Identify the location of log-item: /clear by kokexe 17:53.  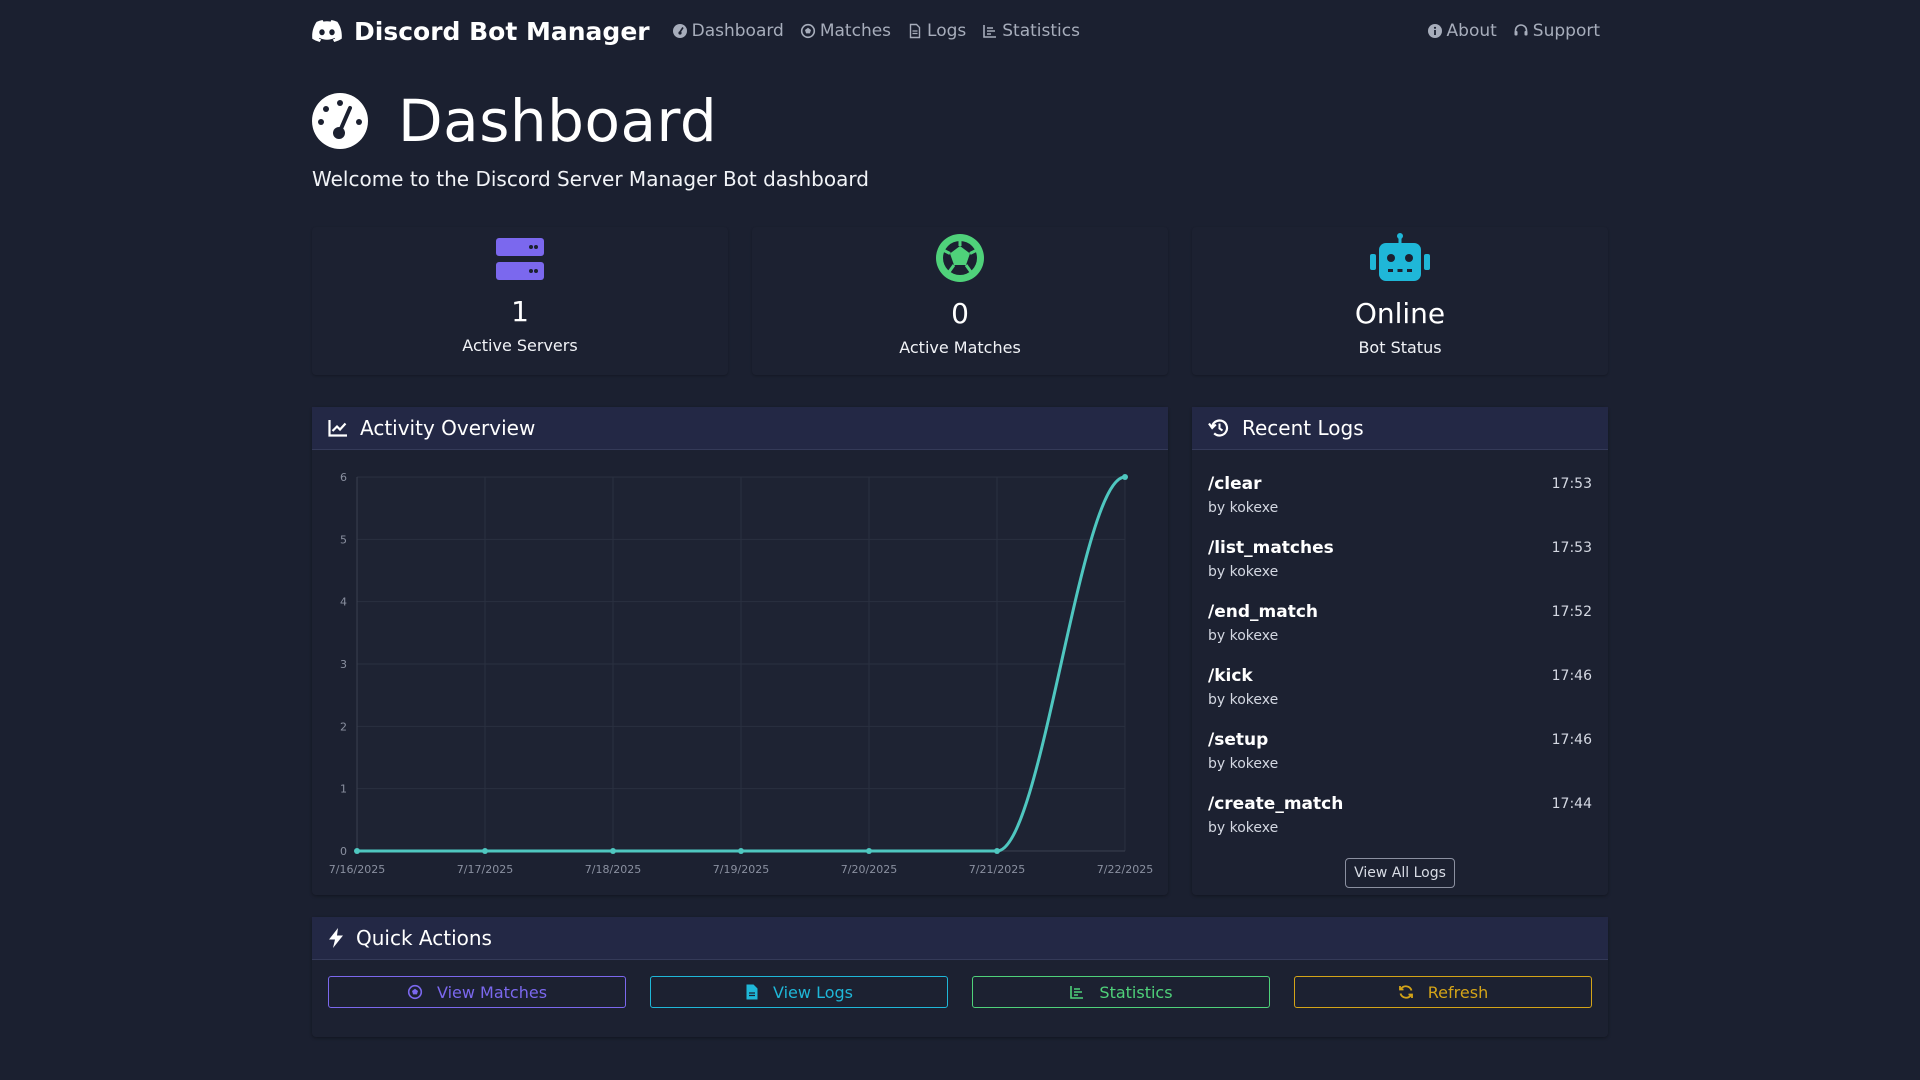
(1400, 492).